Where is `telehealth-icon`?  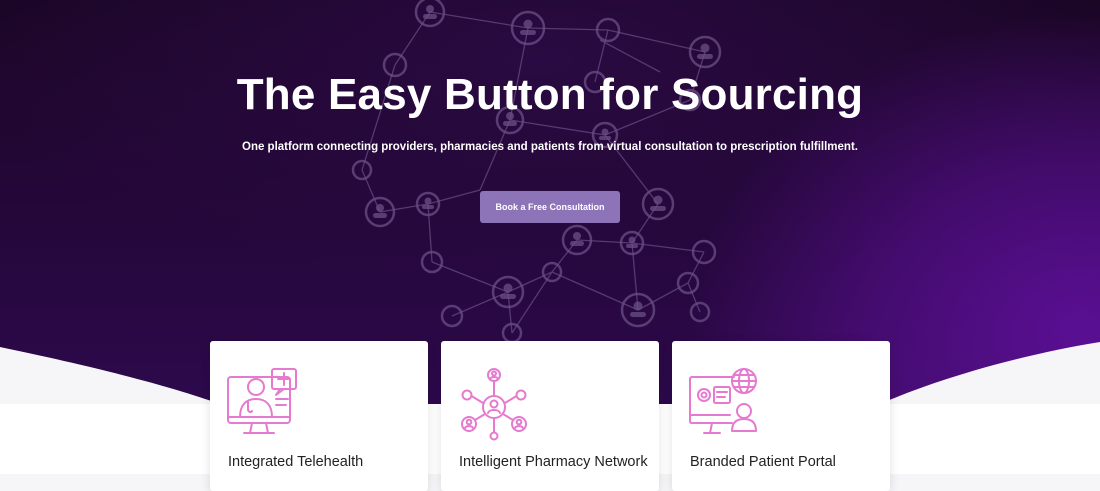
telehealth-icon is located at coordinates (262, 401).